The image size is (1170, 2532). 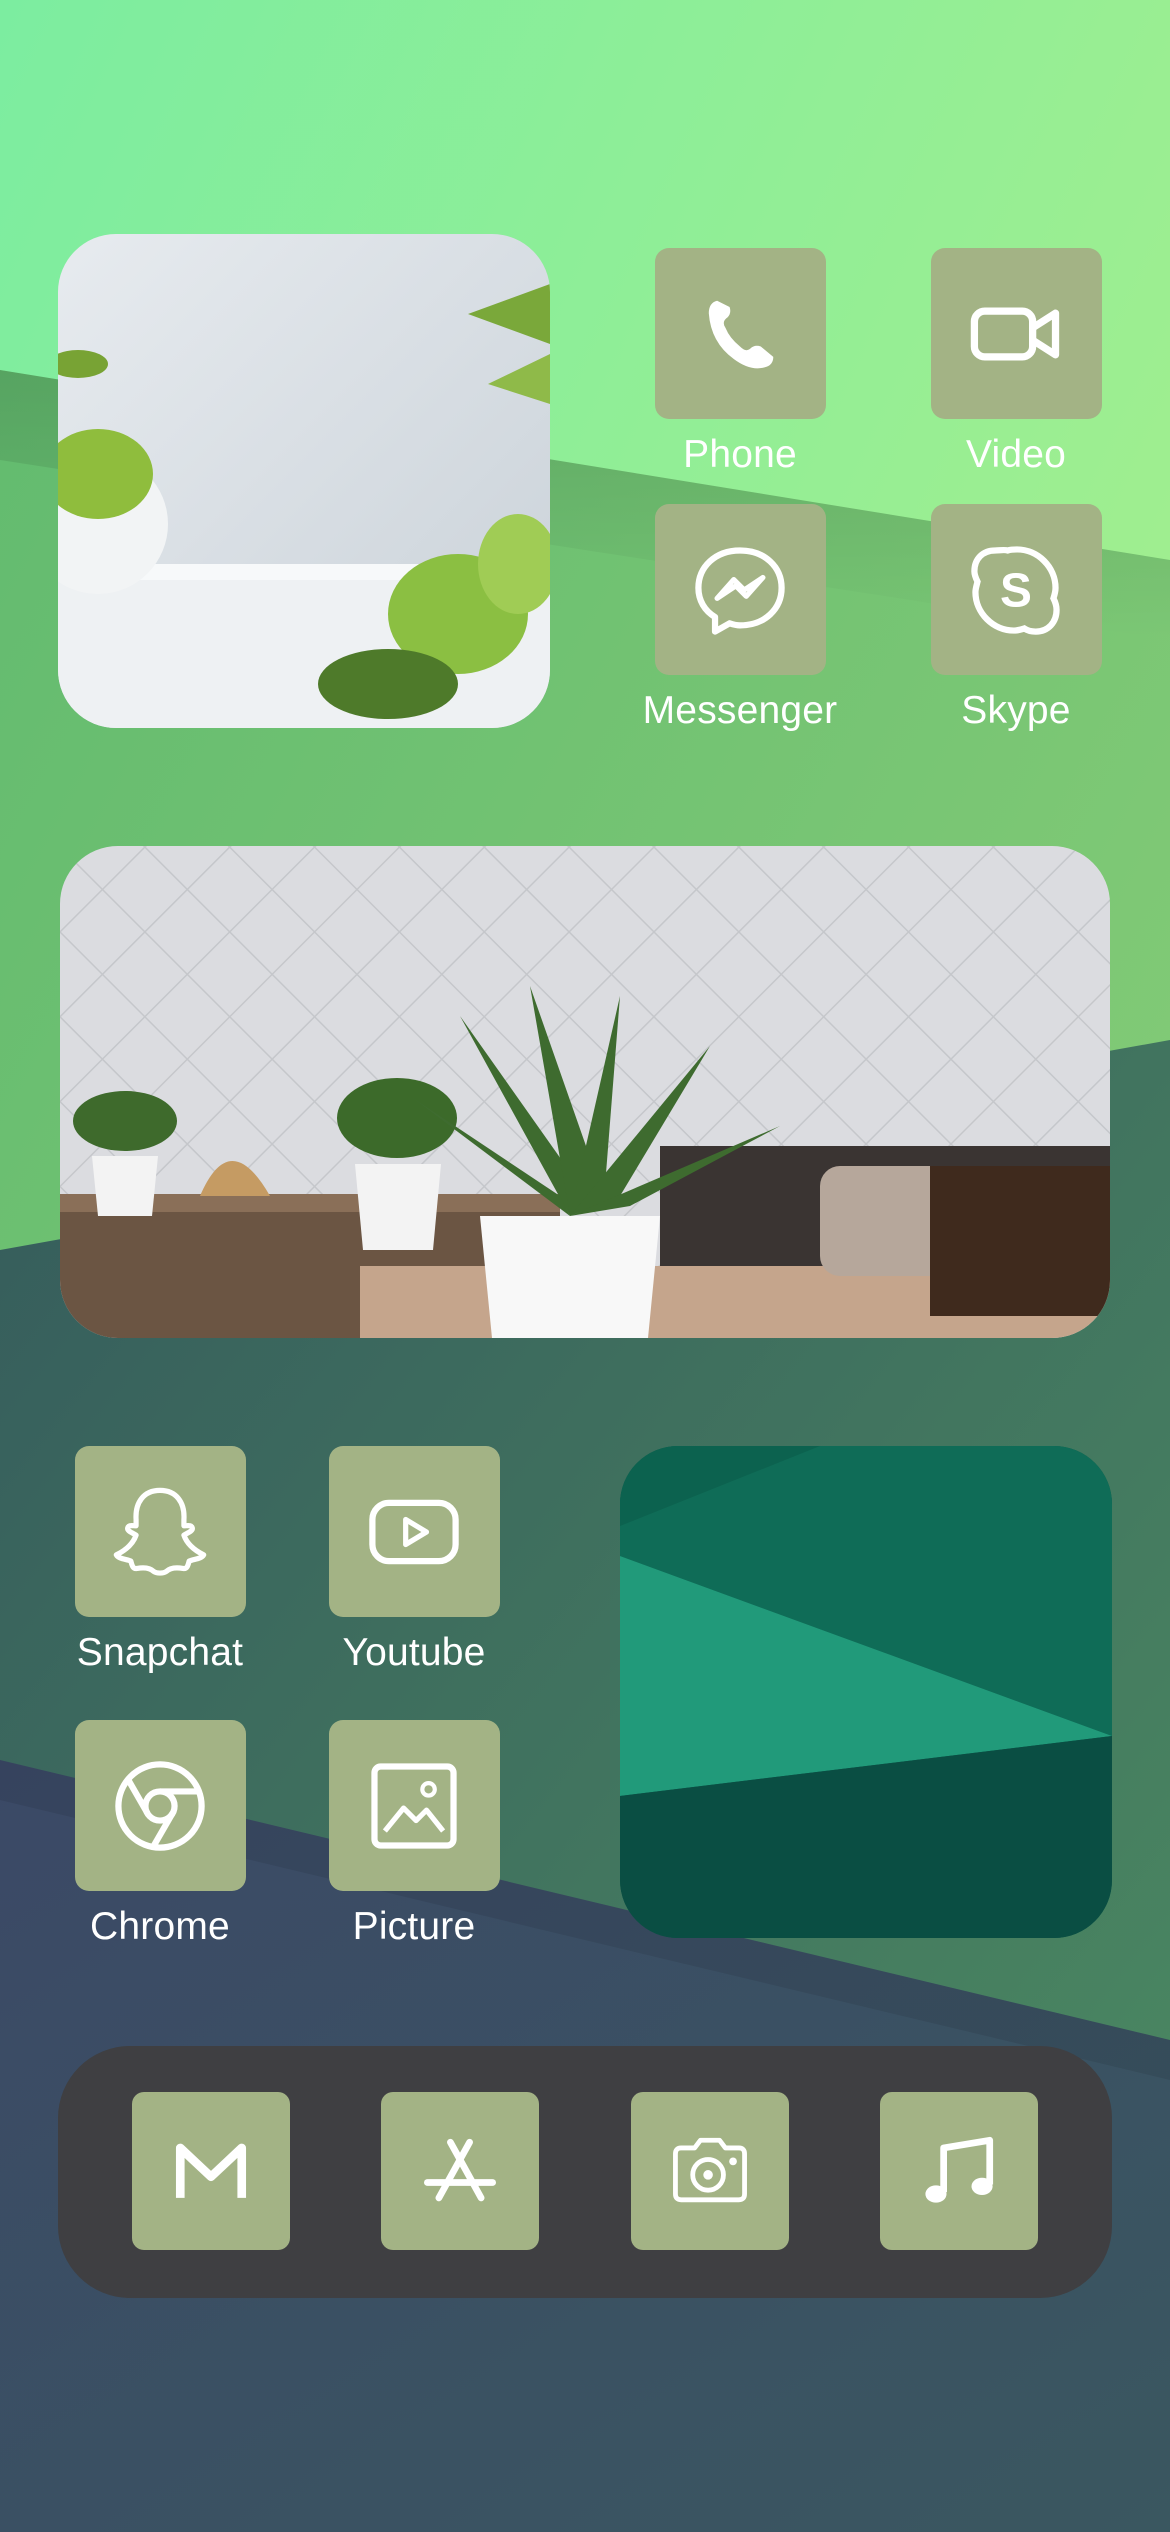 I want to click on app-phone: Phone, so click(x=740, y=362).